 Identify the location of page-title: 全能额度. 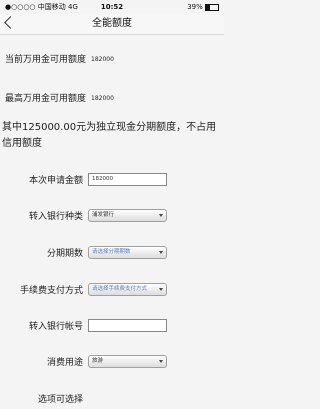
(112, 23).